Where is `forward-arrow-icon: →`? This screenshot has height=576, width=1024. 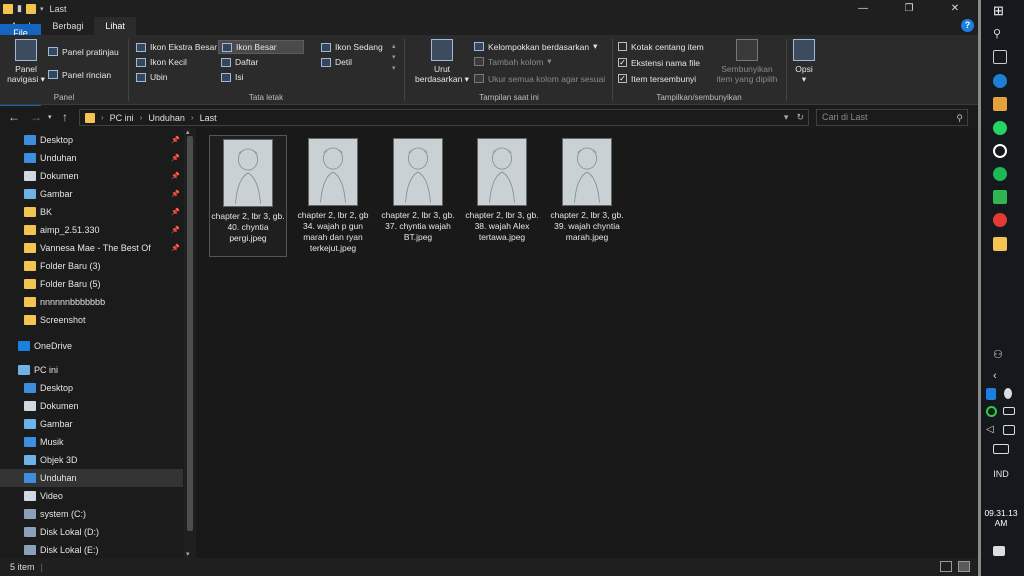 forward-arrow-icon: → is located at coordinates (36, 117).